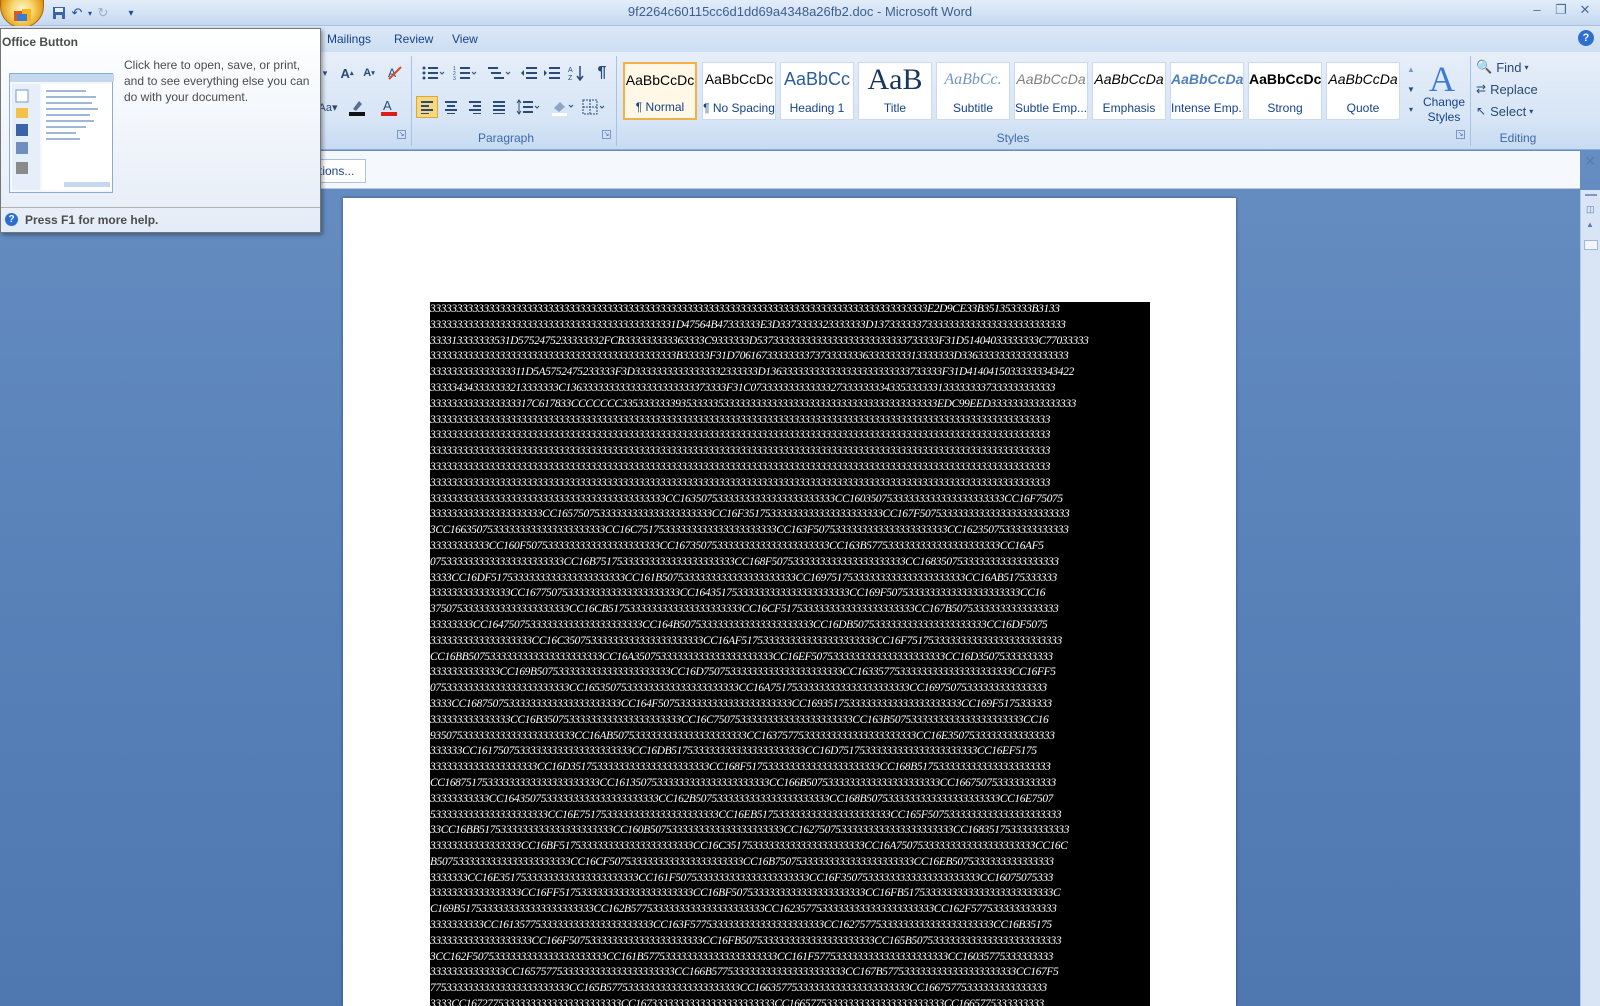 The width and height of the screenshot is (1600, 1006). Describe the element at coordinates (1590, 209) in the screenshot. I see `view-ruler-icon: ◫` at that location.